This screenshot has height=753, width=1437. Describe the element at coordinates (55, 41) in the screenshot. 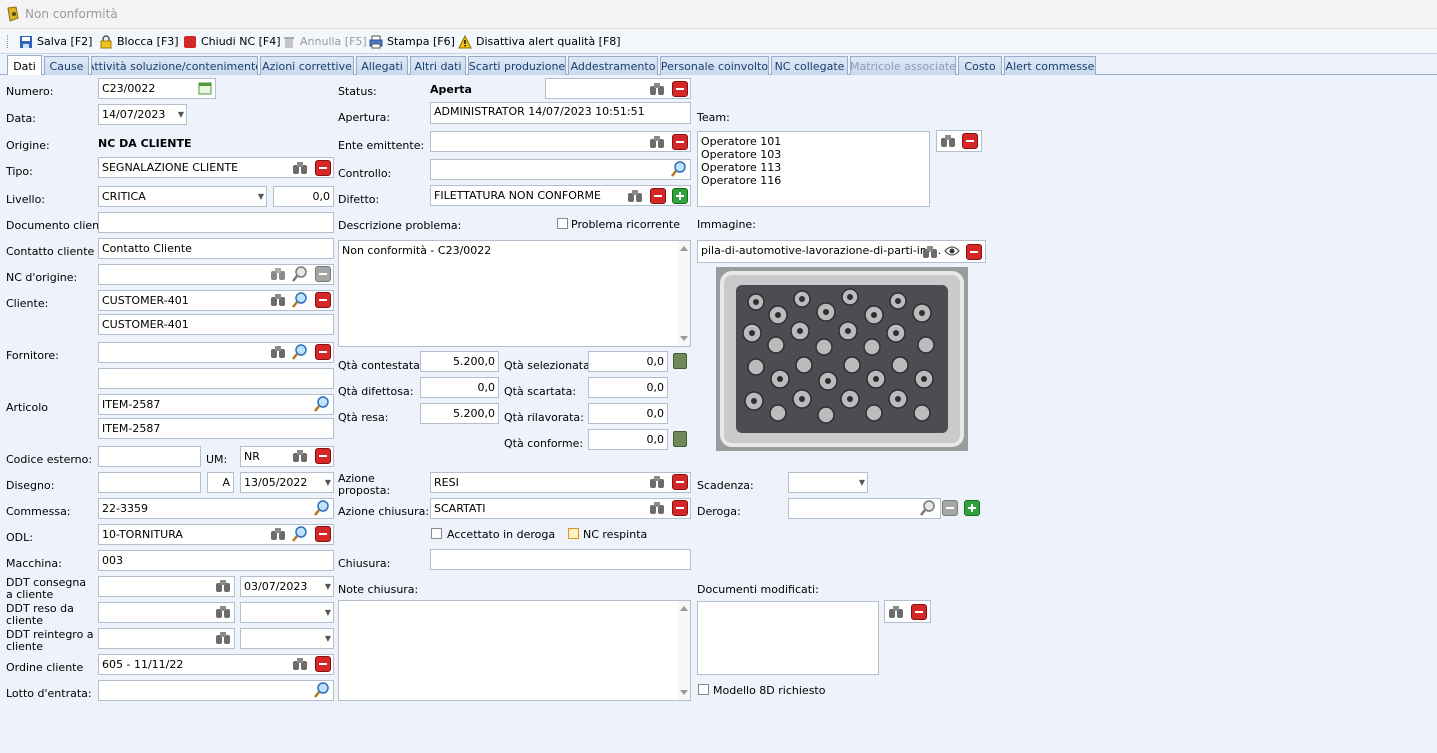

I see `save-button: Salva [F2]` at that location.